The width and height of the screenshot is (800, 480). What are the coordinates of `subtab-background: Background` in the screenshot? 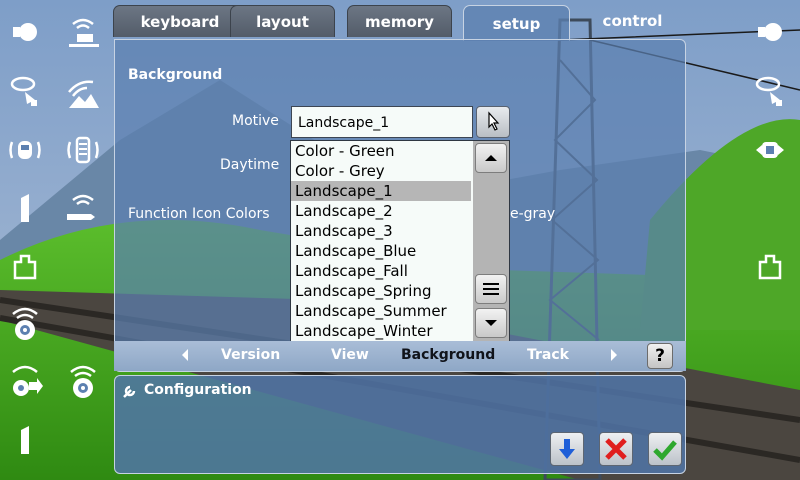 It's located at (448, 355).